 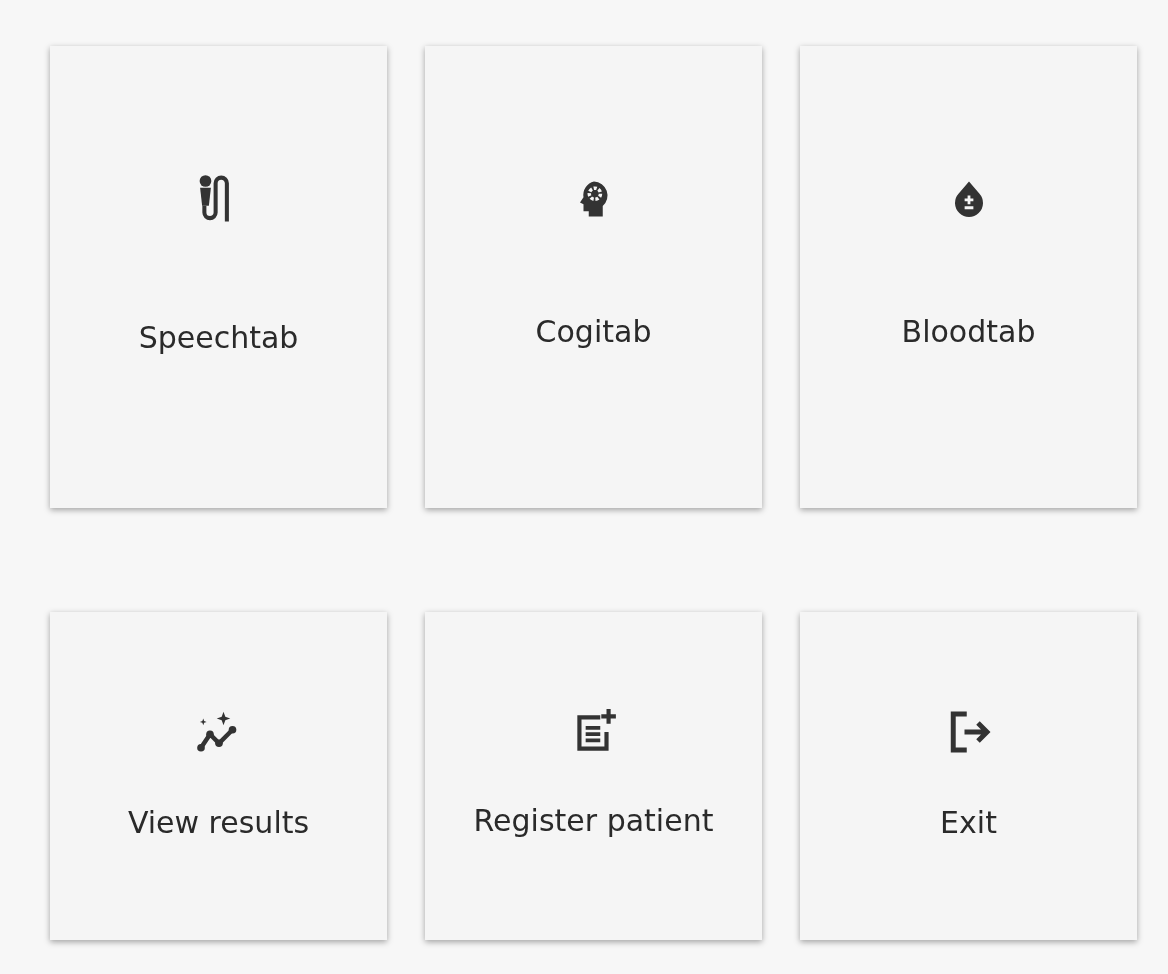 I want to click on menu-tile: Register patient, so click(x=593, y=776).